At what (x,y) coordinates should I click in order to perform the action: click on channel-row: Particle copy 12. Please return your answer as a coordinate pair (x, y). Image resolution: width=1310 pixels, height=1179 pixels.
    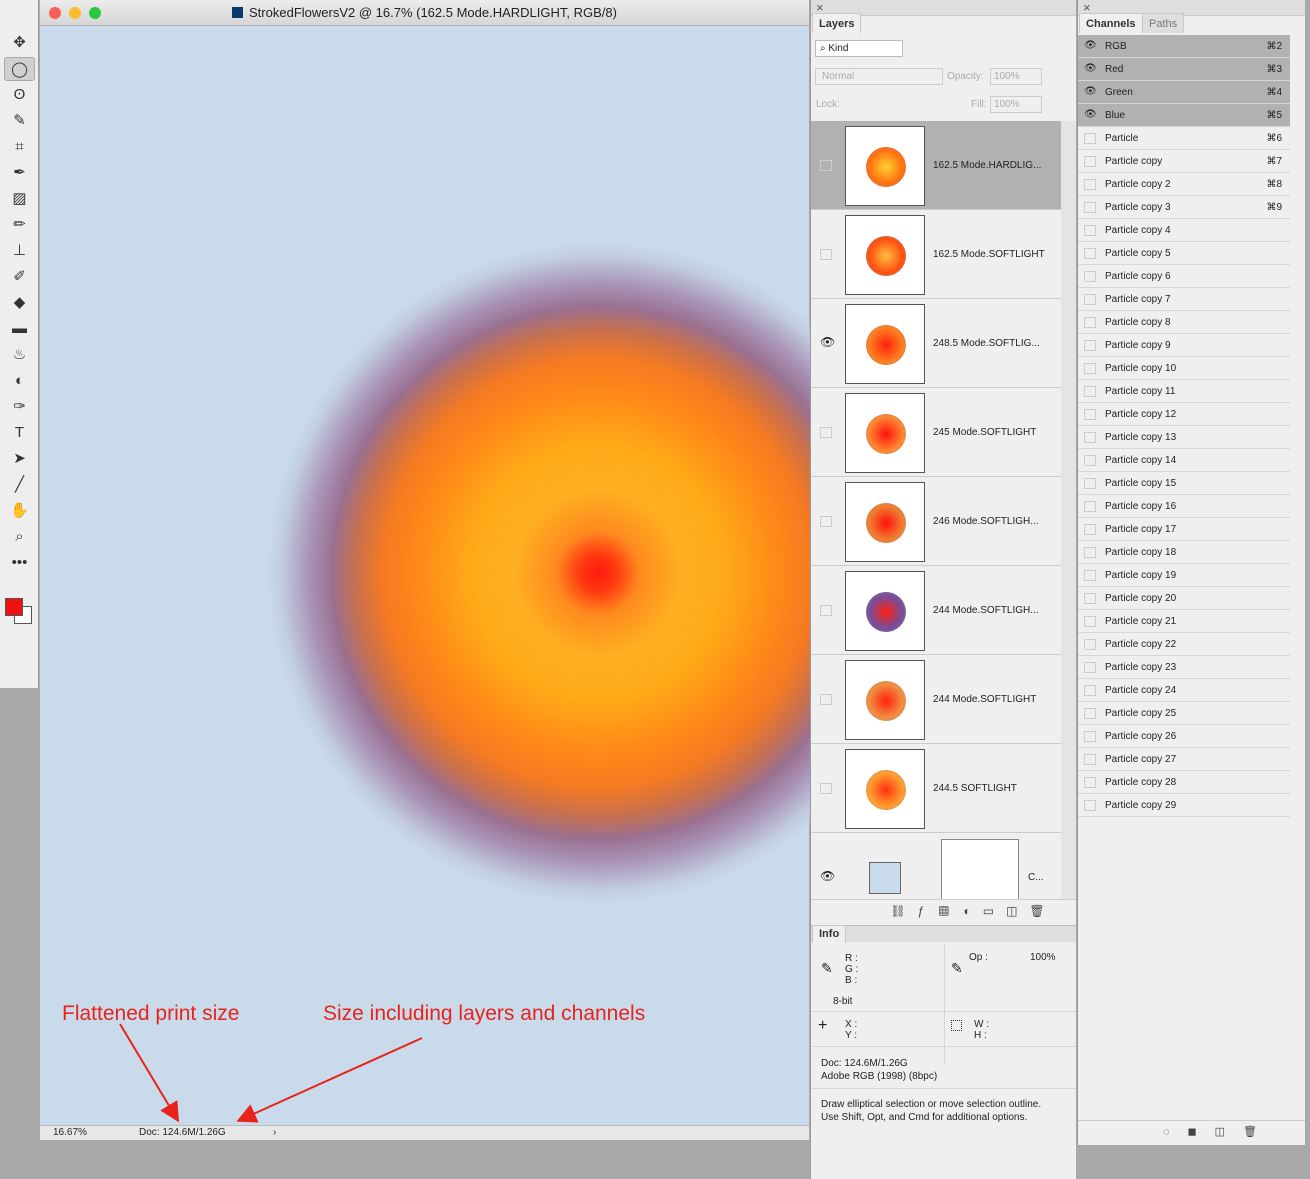
    Looking at the image, I should click on (1184, 414).